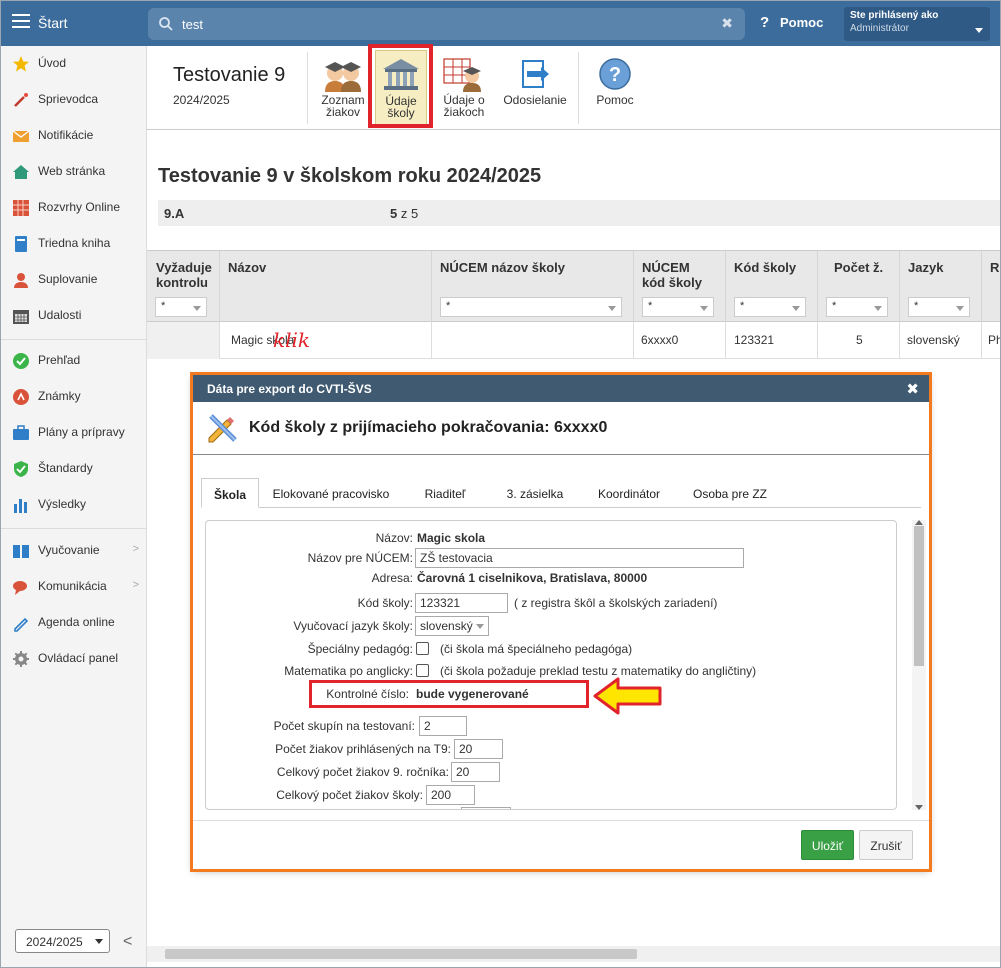 This screenshot has width=1001, height=968. I want to click on nazov-nucem-input: ZŠ testovacia, so click(579, 558).